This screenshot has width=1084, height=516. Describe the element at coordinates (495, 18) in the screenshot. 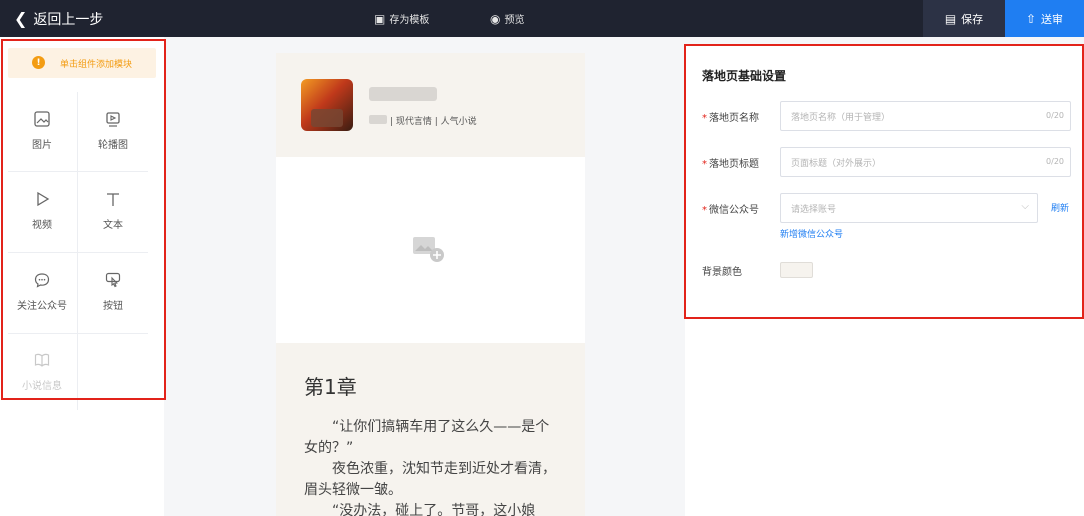

I see `eye-icon: ◉` at that location.